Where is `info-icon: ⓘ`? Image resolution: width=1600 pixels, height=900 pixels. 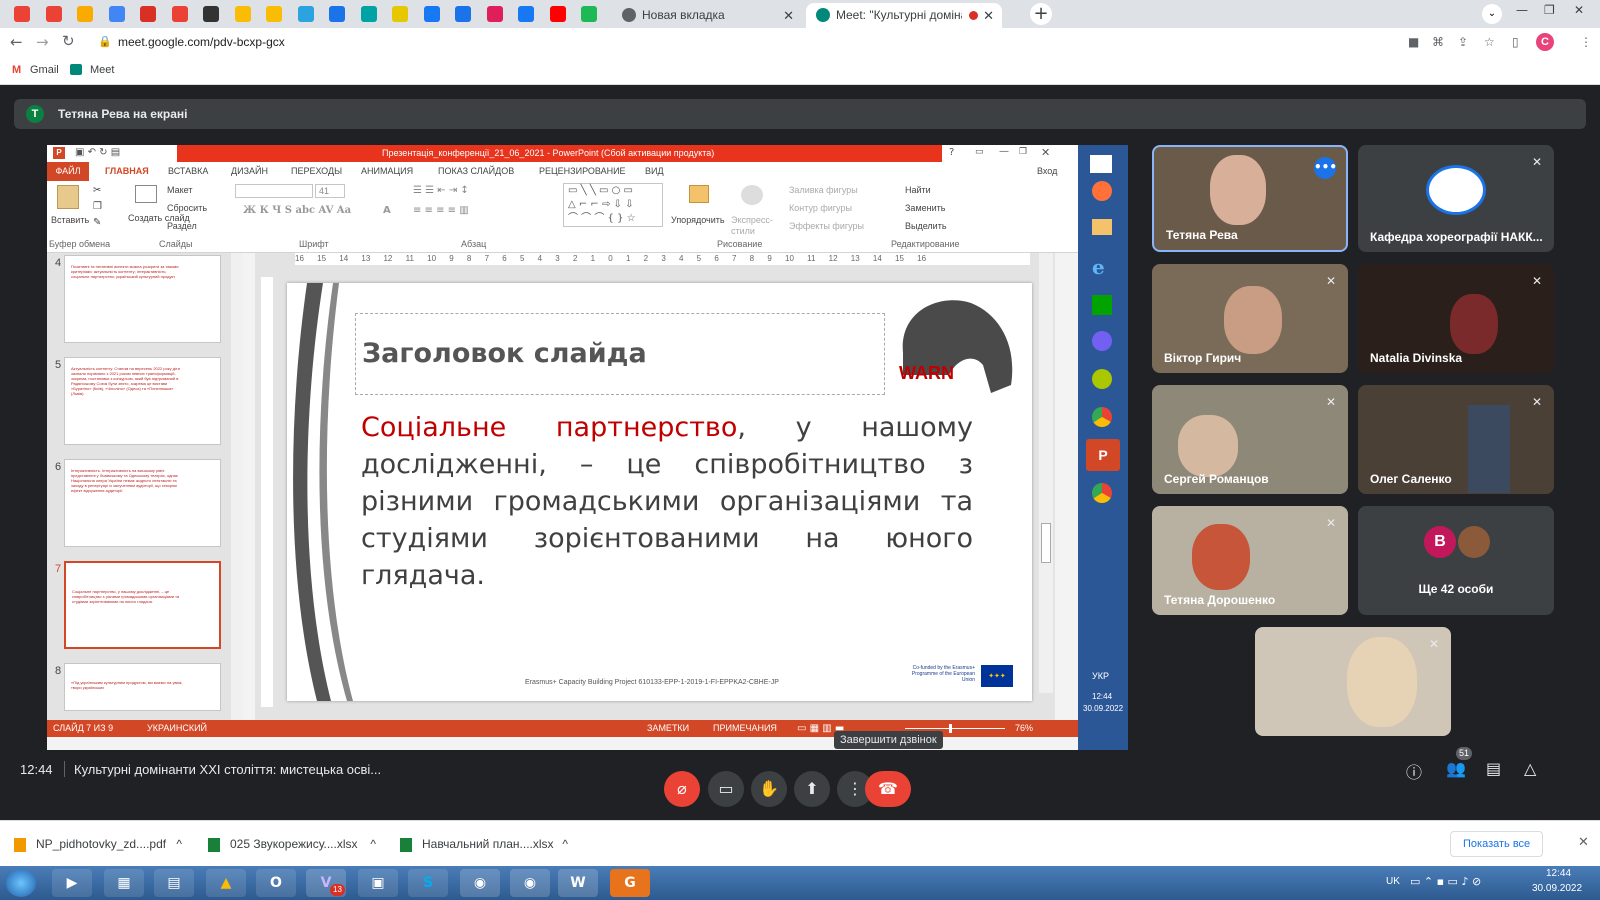
info-icon: ⓘ is located at coordinates (1414, 771).